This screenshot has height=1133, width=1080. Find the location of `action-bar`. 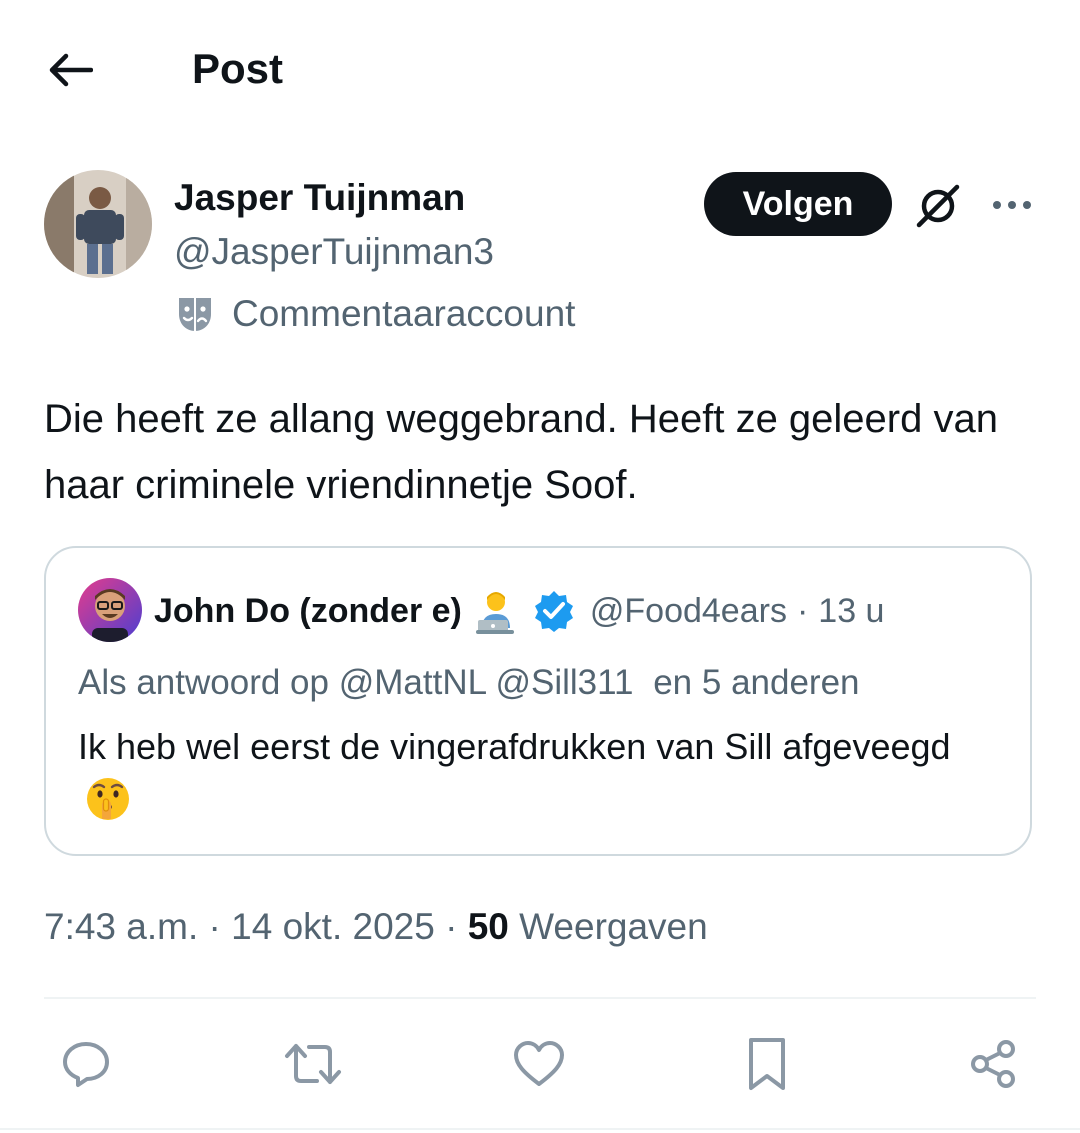

action-bar is located at coordinates (540, 1065).